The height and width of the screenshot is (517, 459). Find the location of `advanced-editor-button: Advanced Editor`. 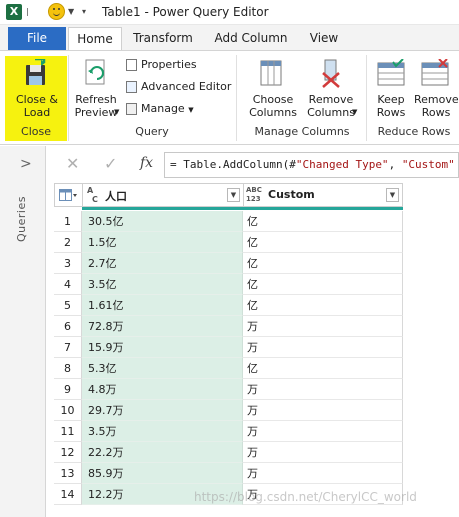

advanced-editor-button: Advanced Editor is located at coordinates (178, 87).